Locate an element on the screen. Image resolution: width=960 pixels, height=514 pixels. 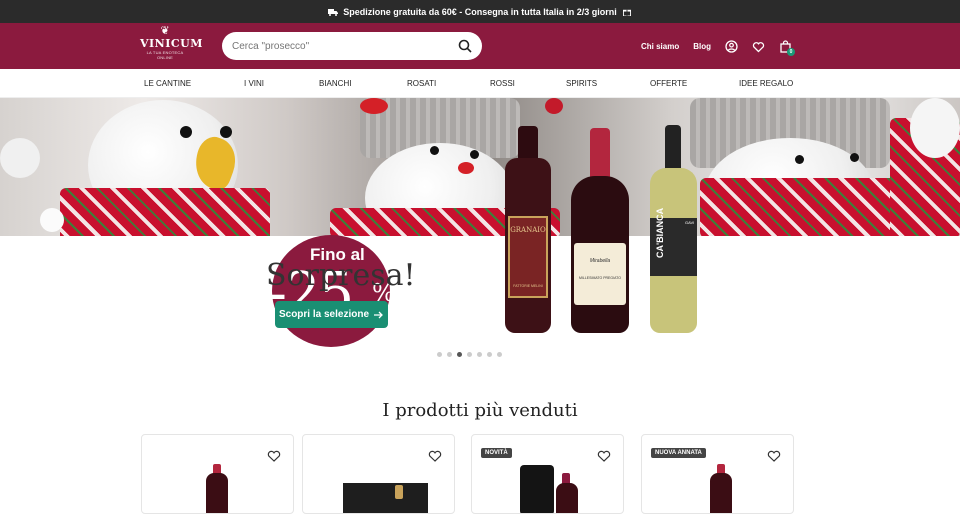
product-card: NUOVA ANNATA is located at coordinates (717, 474).